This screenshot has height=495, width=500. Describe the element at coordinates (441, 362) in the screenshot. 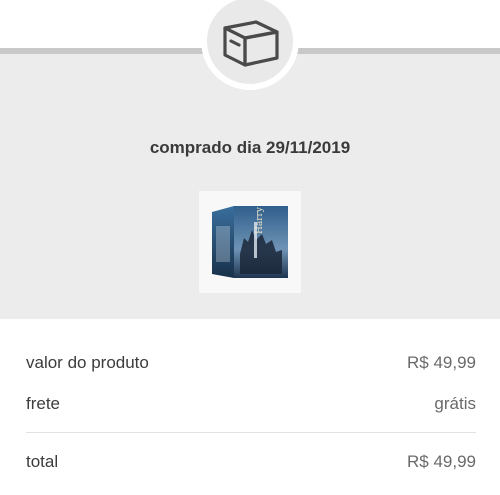

I see `product-value: R$ 49,99` at that location.